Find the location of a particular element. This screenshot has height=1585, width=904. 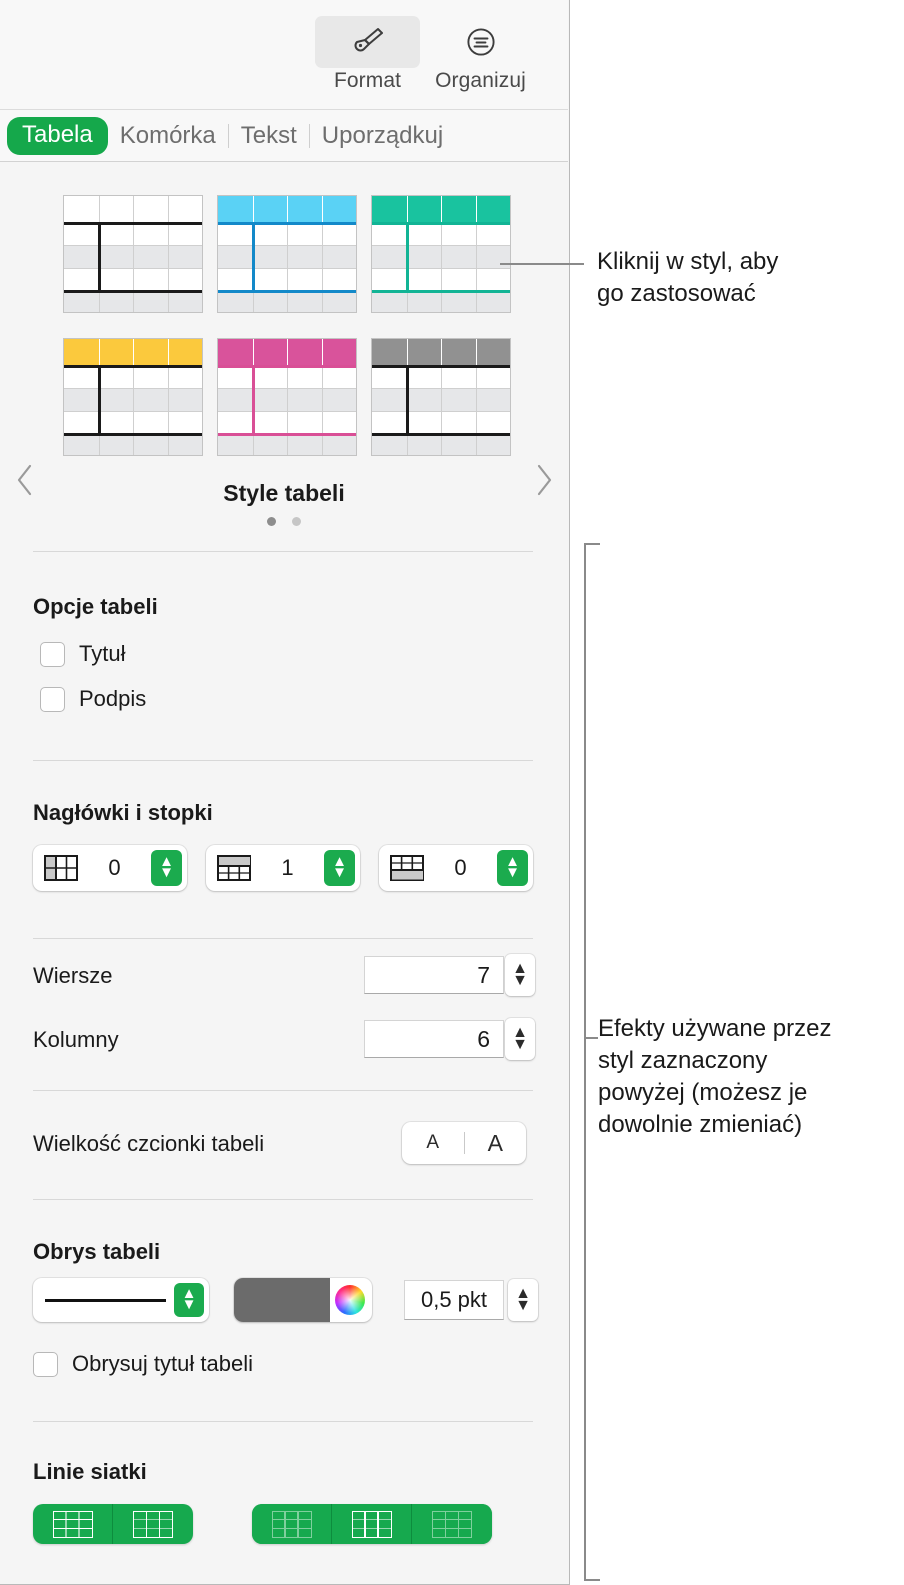

checkbox-row-obrysuj-tytul: Obrysuj tytuł tabeli is located at coordinates (143, 1364).